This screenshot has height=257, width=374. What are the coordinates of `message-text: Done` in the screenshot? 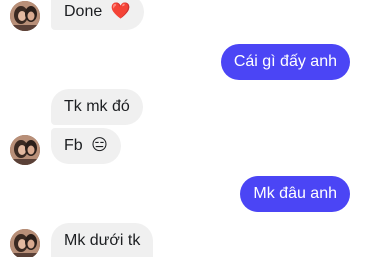 It's located at (83, 11).